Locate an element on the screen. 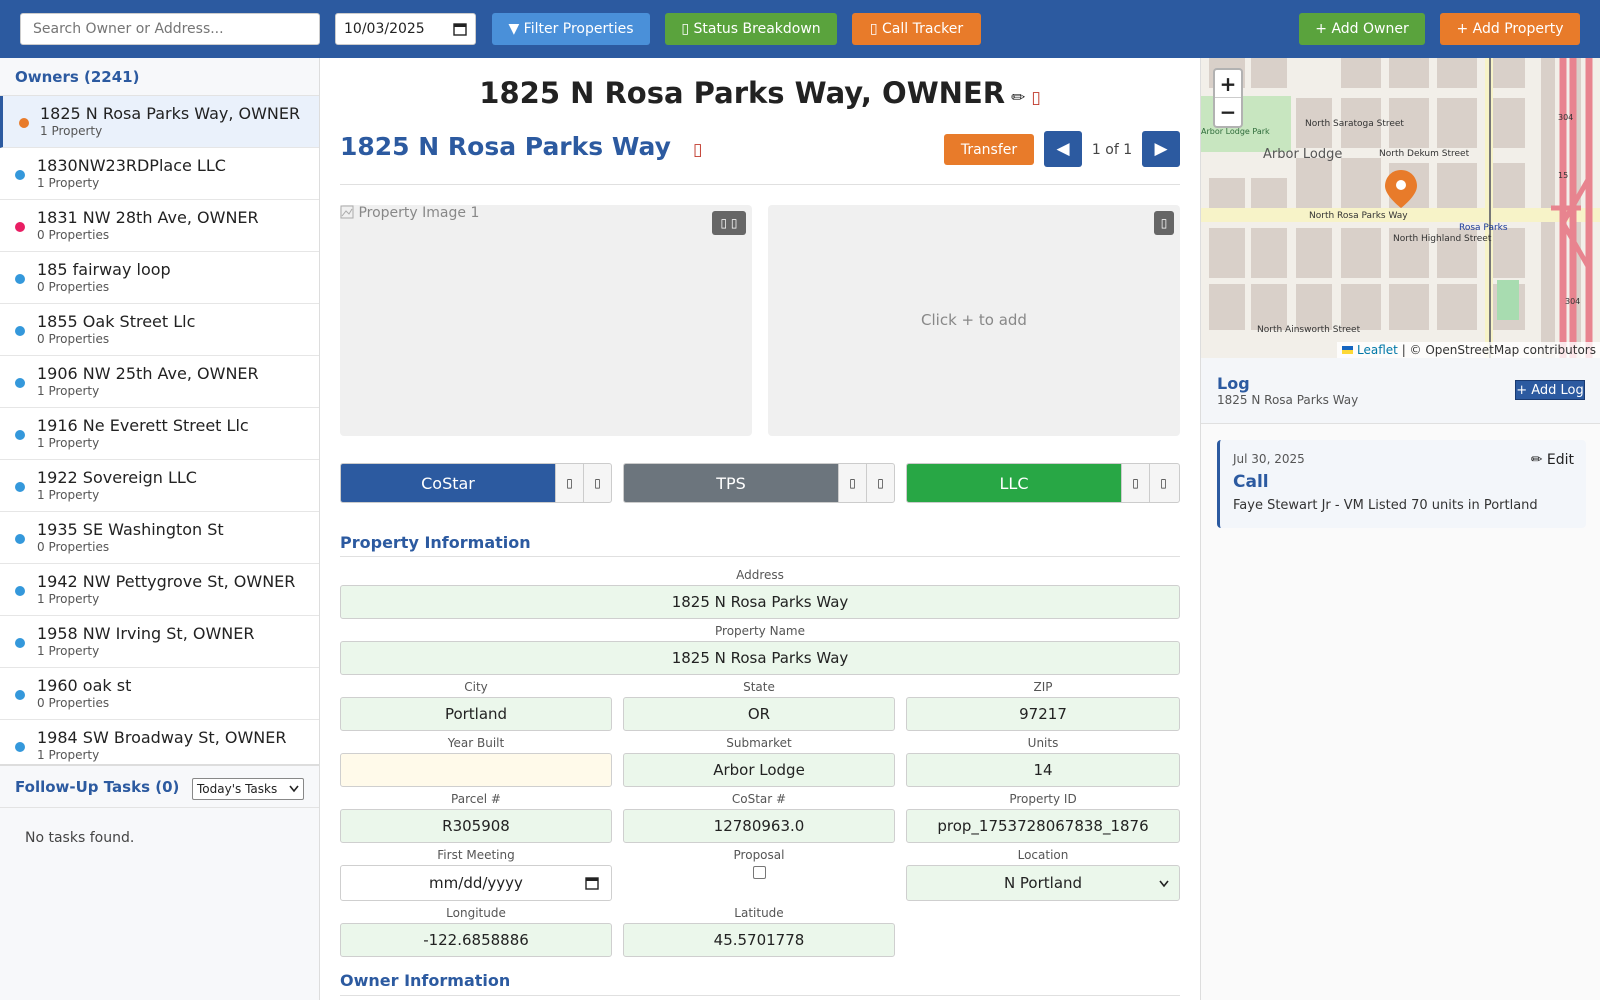 The width and height of the screenshot is (1600, 1000). submarket-field: Arbor Lodge is located at coordinates (759, 770).